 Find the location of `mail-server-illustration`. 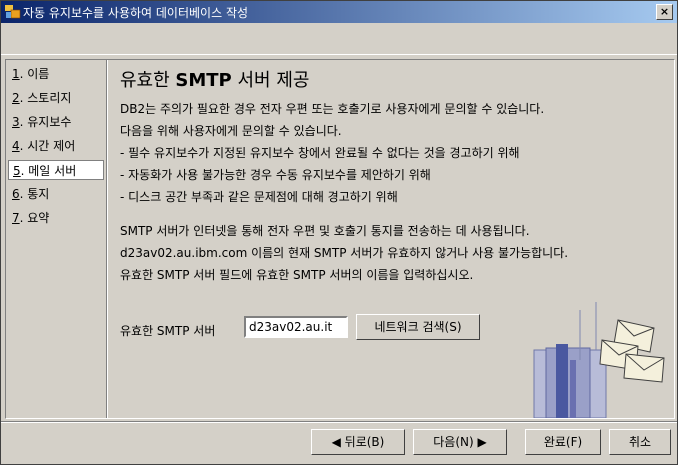

mail-server-illustration is located at coordinates (599, 360).